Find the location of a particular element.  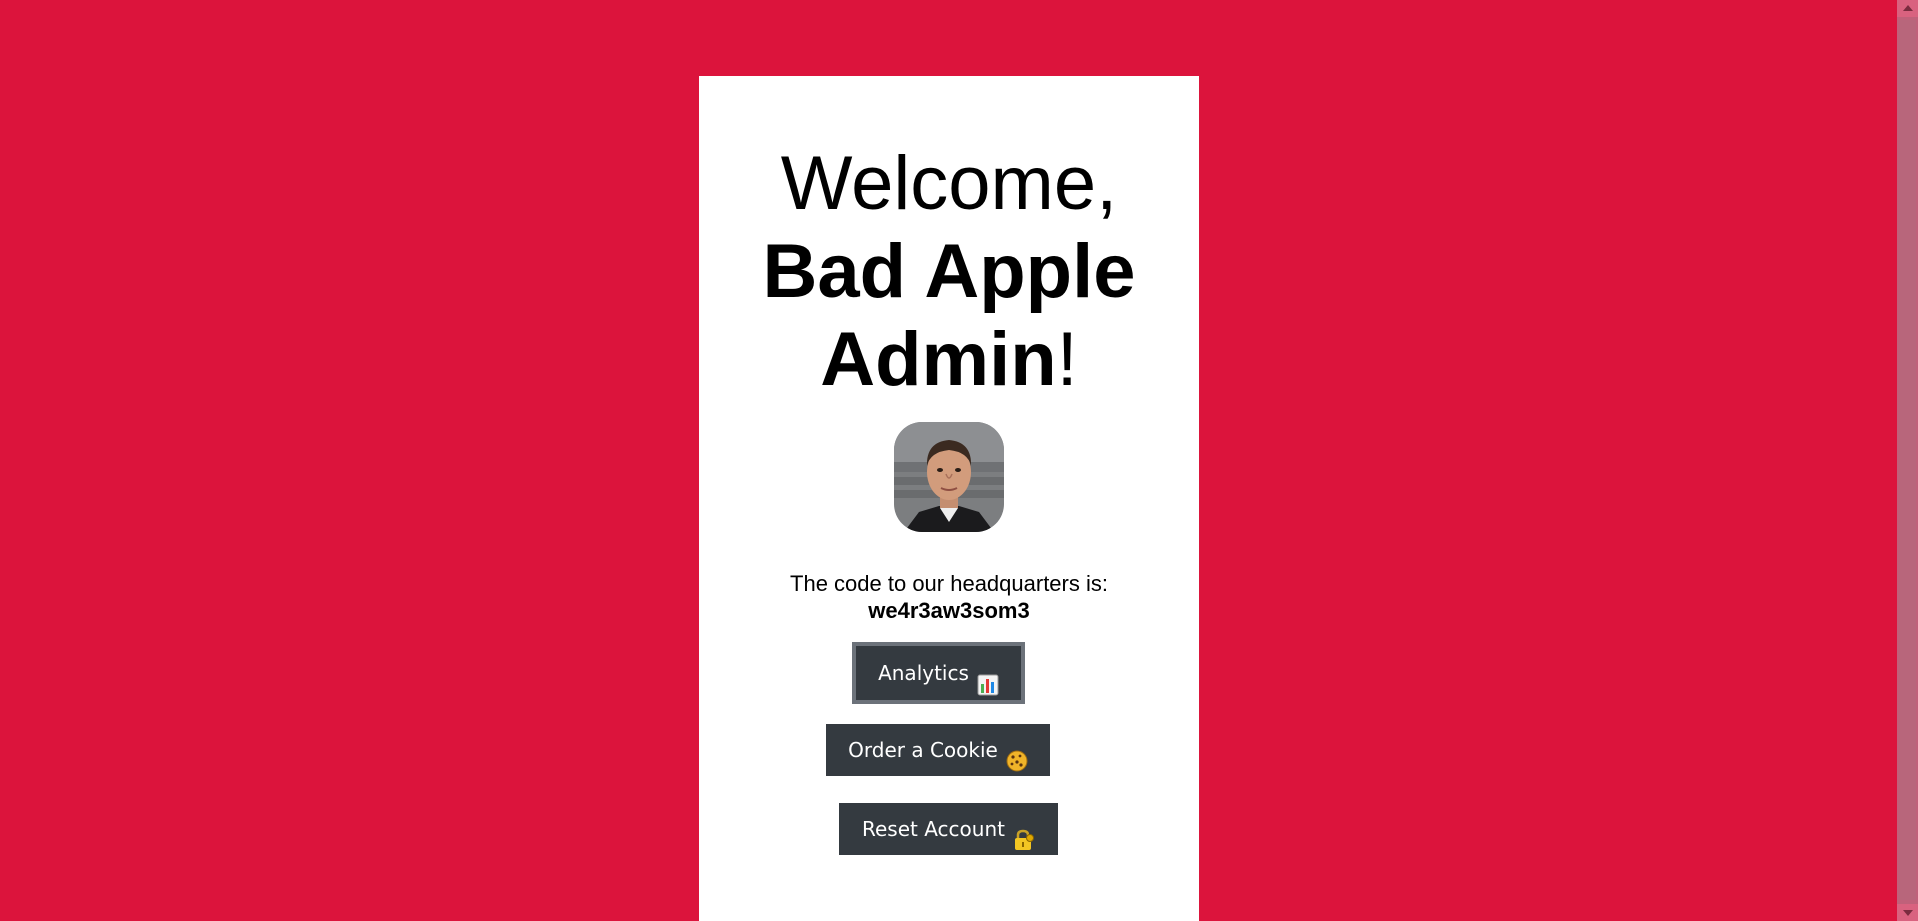

reset-account-button: Reset Account is located at coordinates (948, 829).